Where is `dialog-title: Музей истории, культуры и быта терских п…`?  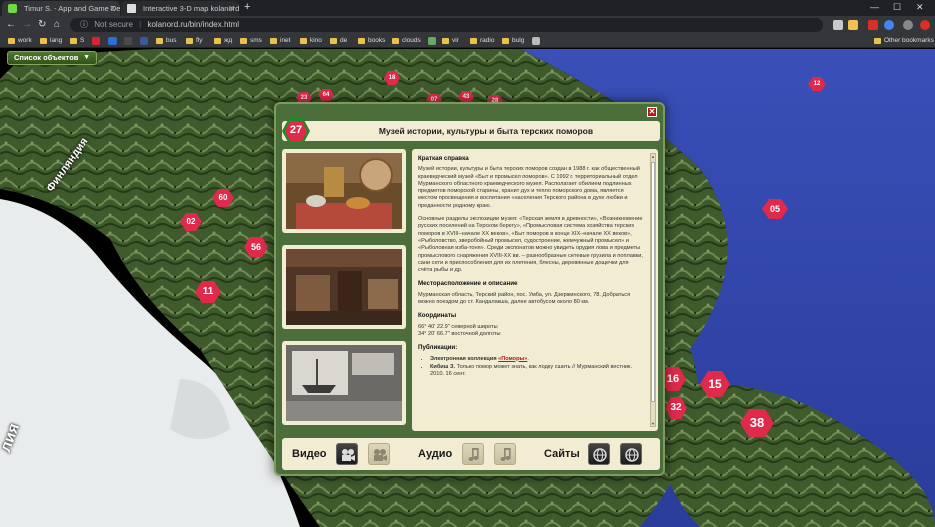
dialog-title: Музей истории, культуры и быта терских п… is located at coordinates (486, 131).